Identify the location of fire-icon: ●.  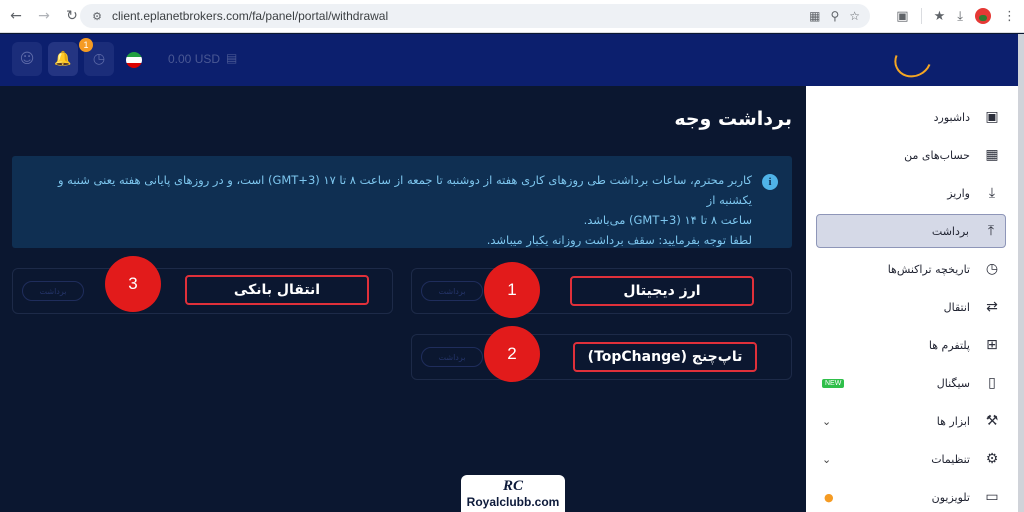
(829, 497).